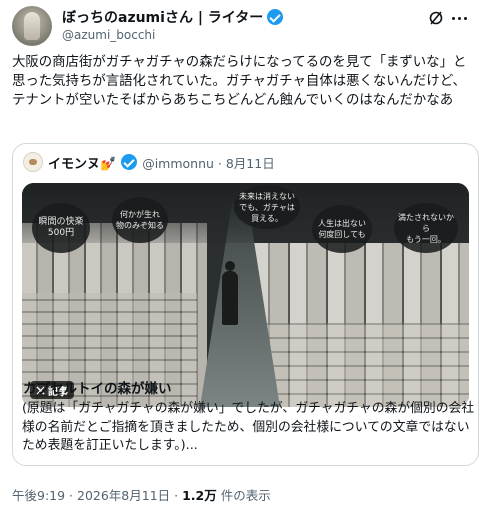 The width and height of the screenshot is (486, 510). Describe the element at coordinates (82, 164) in the screenshot. I see `quoted-display-name: イモンヌ💅` at that location.